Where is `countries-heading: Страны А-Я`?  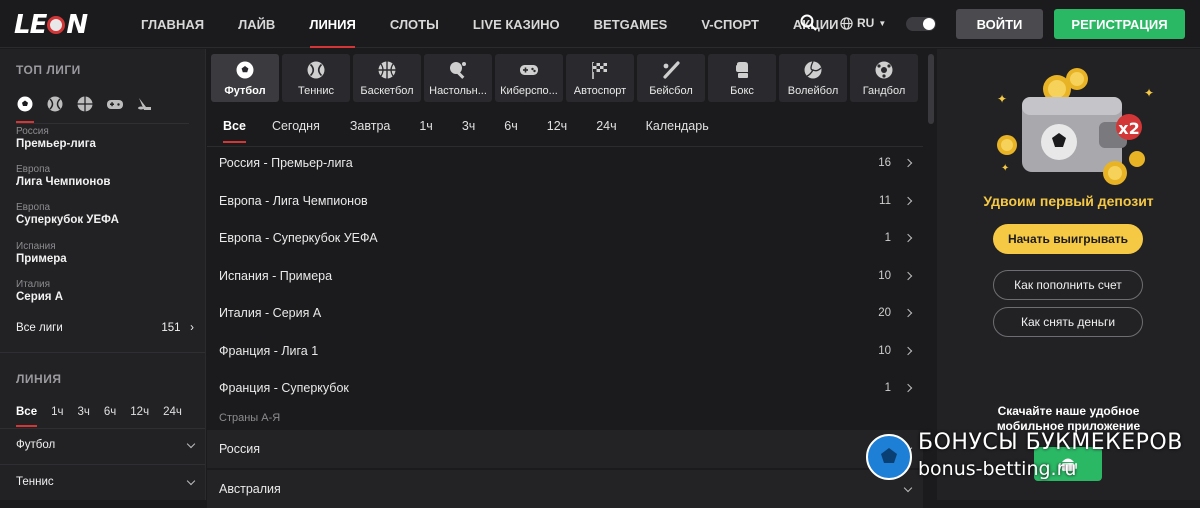 countries-heading: Страны А-Я is located at coordinates (250, 418).